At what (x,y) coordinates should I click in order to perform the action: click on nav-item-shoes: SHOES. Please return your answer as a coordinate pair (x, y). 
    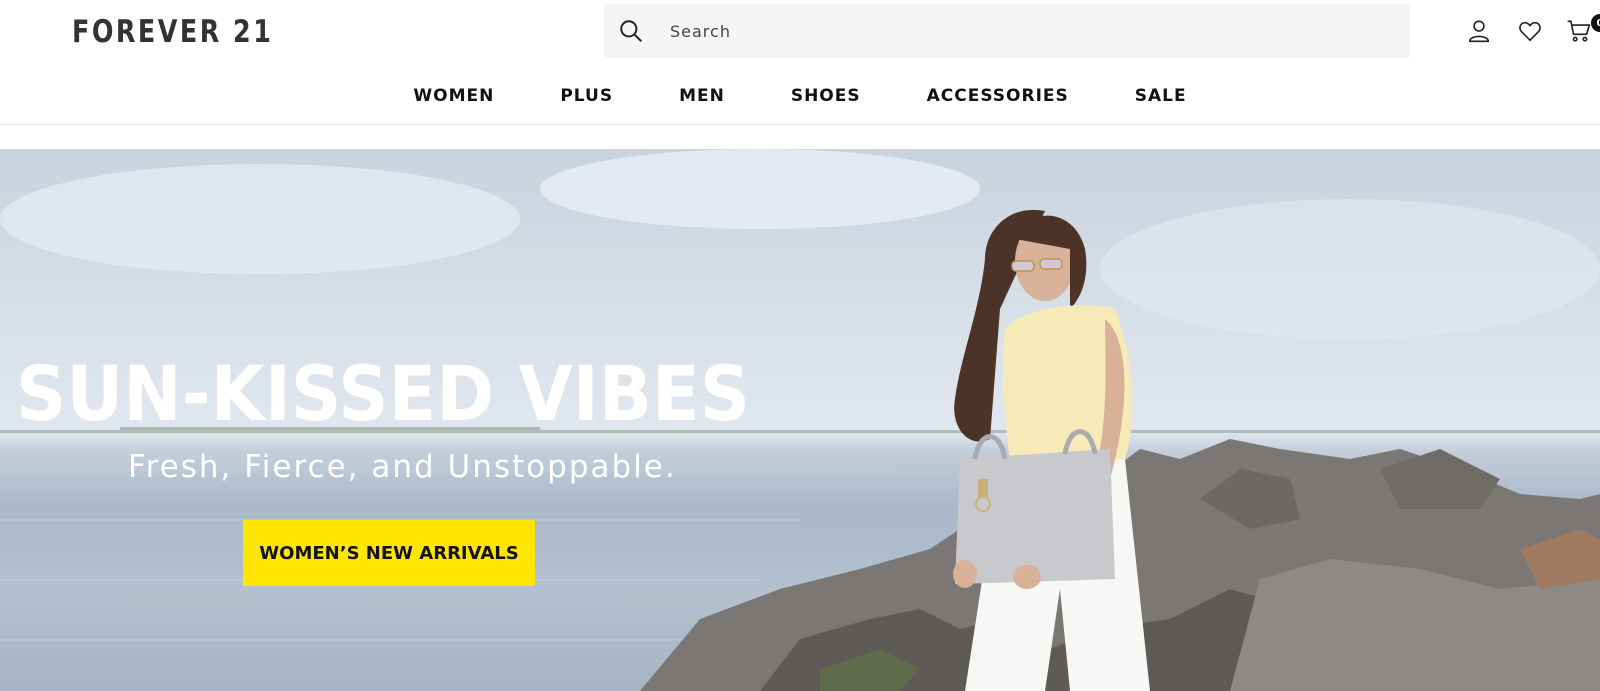
    Looking at the image, I should click on (826, 101).